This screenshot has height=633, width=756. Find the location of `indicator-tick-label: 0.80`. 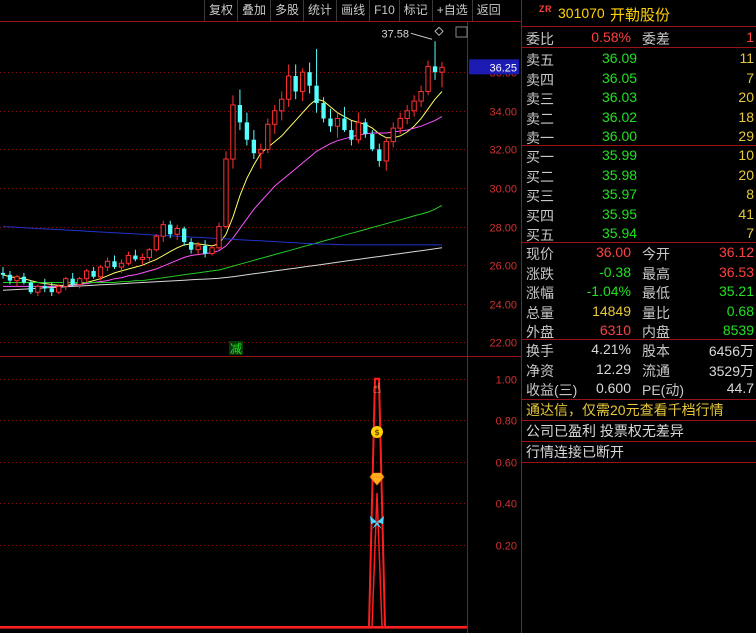

indicator-tick-label: 0.80 is located at coordinates (506, 422).